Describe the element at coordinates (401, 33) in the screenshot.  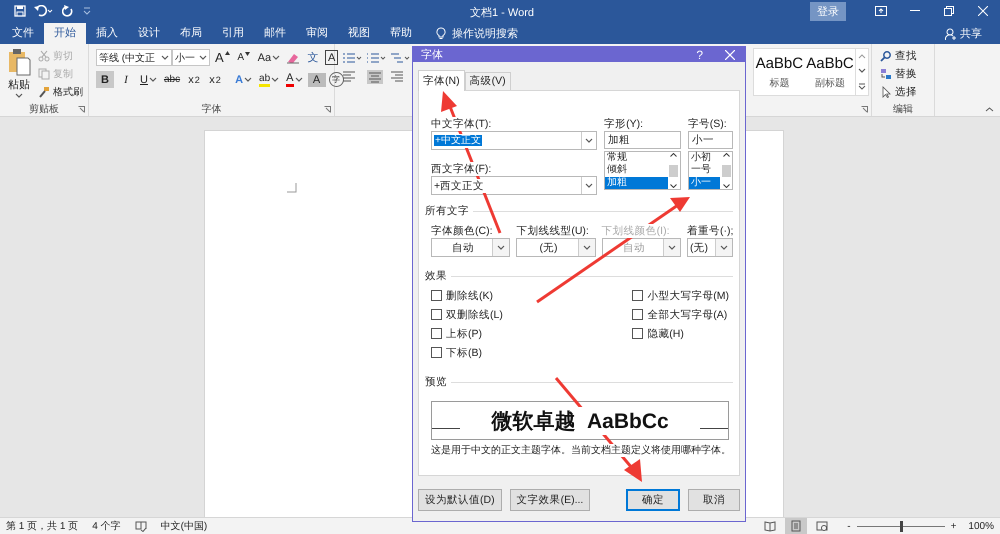
I see `ribbon-tab: 帮助` at that location.